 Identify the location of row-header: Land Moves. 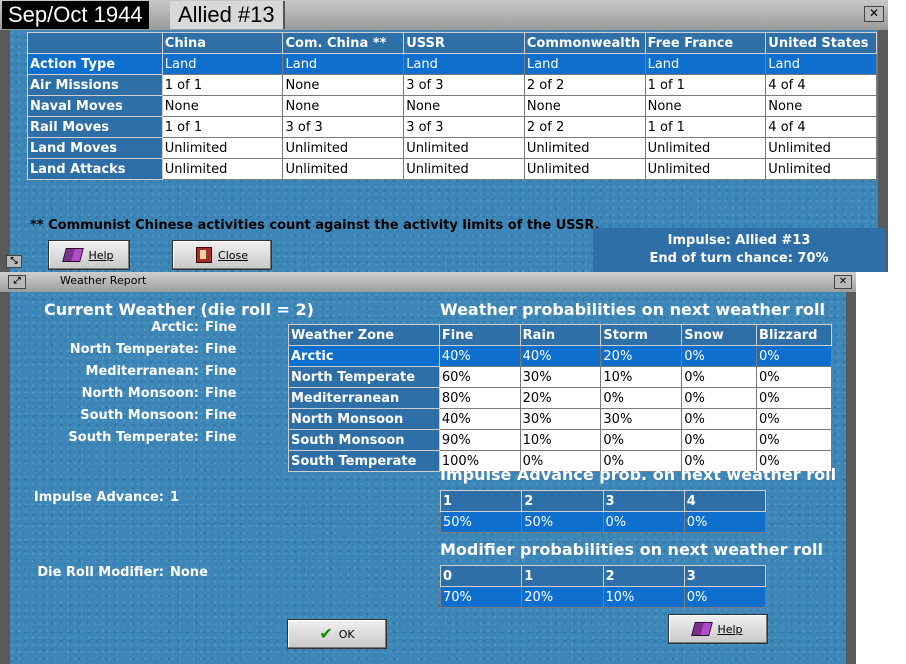
(95, 148).